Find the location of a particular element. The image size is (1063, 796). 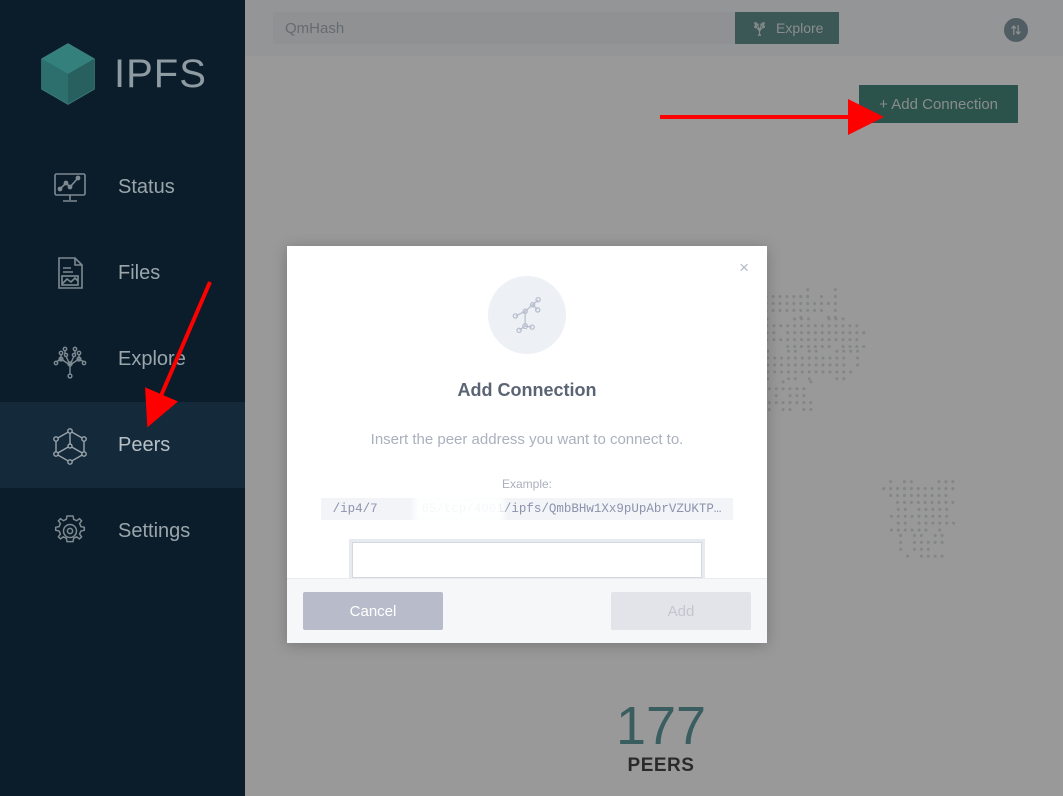

cancel-button: Cancel is located at coordinates (373, 611).